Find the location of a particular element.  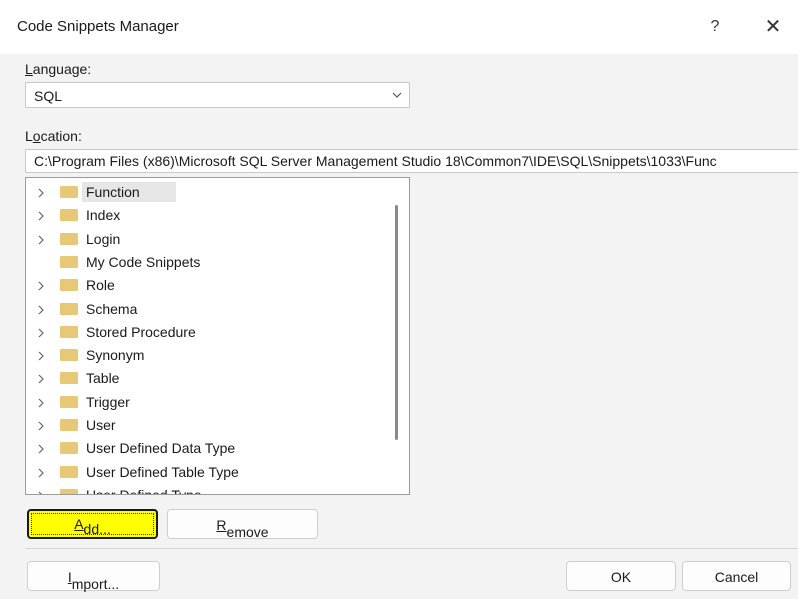

cancel-button: Cancel is located at coordinates (736, 576).